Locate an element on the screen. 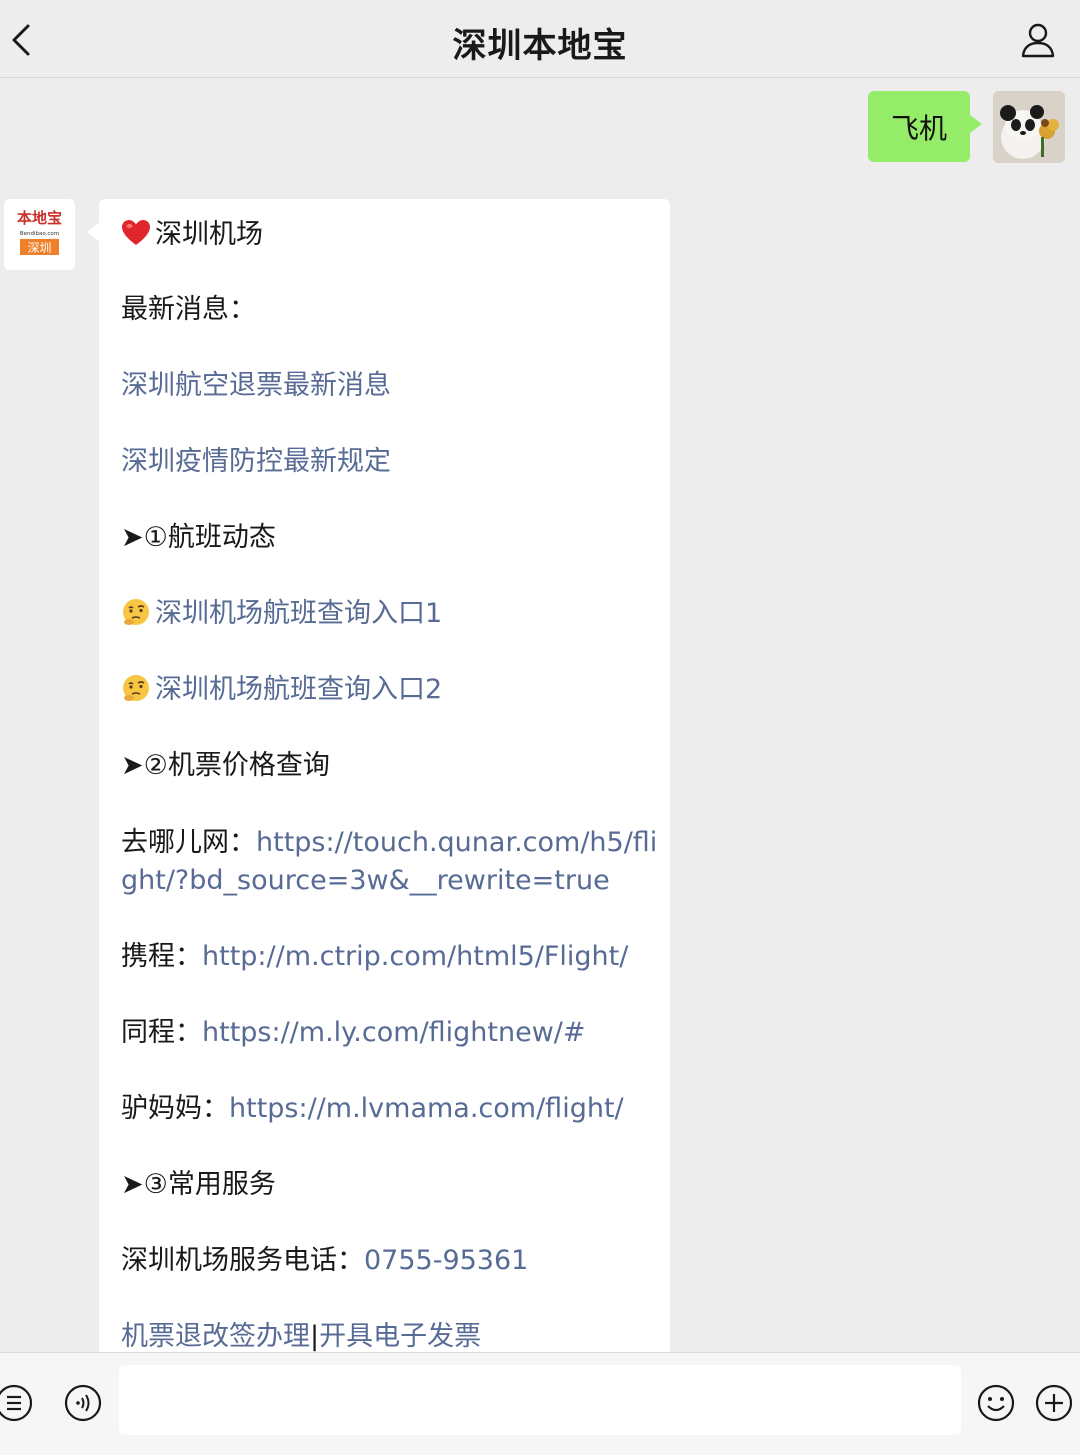 This screenshot has width=1080, height=1455. top-bar: 深圳本地宝 is located at coordinates (540, 39).